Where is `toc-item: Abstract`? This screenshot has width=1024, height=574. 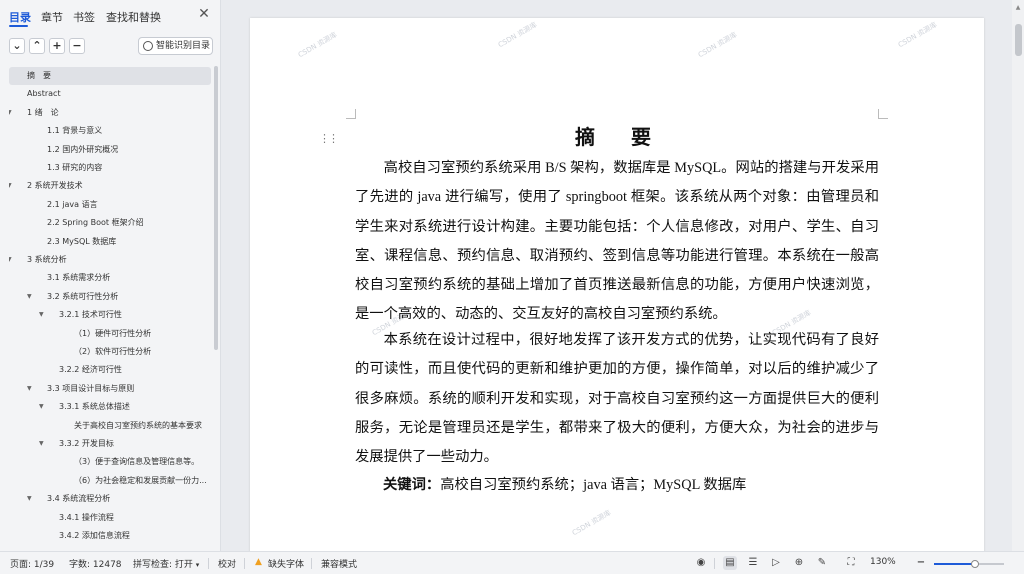 toc-item: Abstract is located at coordinates (110, 94).